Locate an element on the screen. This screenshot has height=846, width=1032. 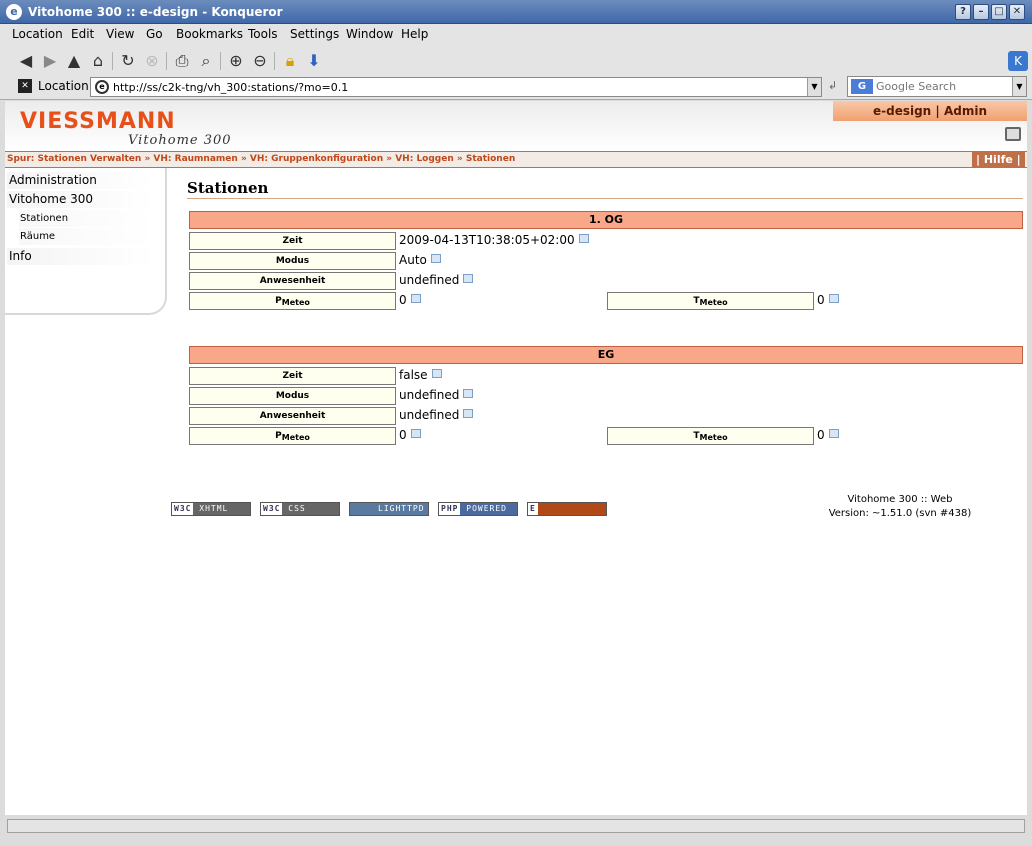
stop-icon: ⊗ is located at coordinates (152, 61).